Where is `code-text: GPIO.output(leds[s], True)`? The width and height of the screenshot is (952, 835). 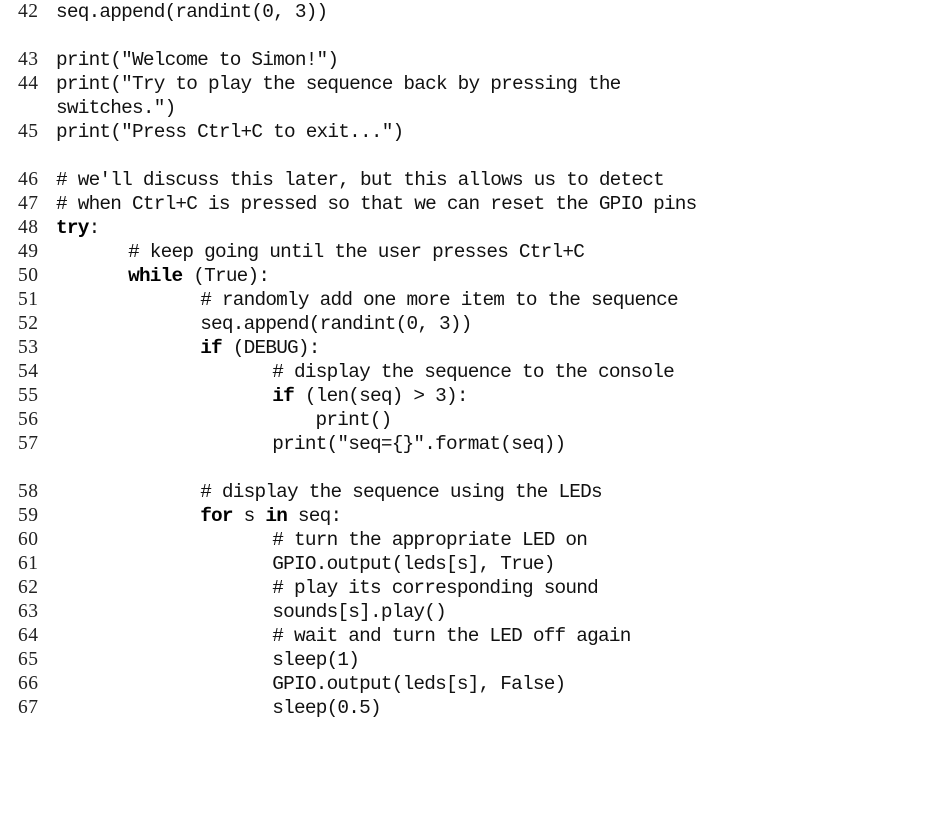 code-text: GPIO.output(leds[s], True) is located at coordinates (413, 564).